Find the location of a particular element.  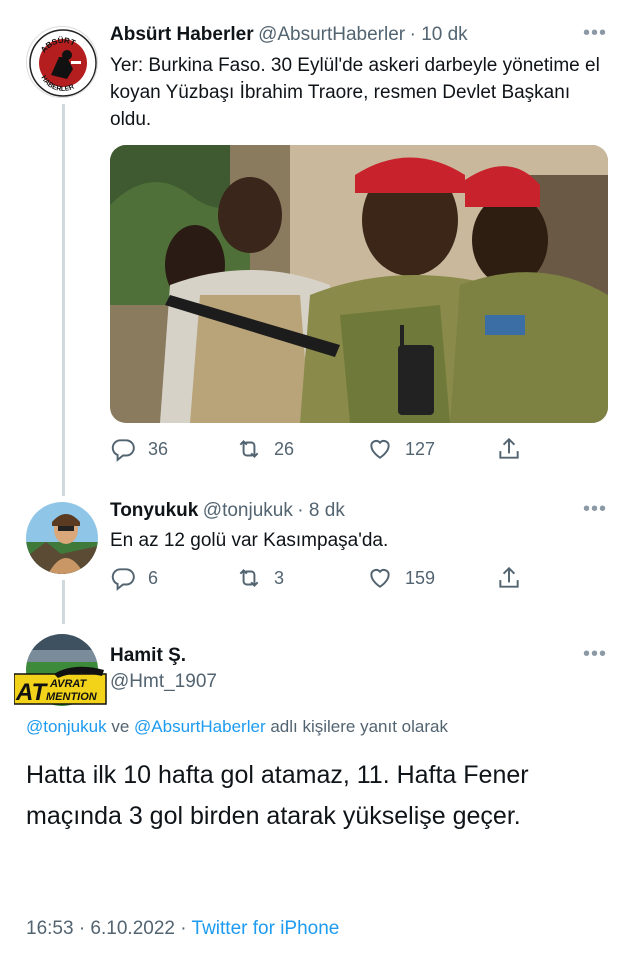

retweet-count: 26 is located at coordinates (284, 448).